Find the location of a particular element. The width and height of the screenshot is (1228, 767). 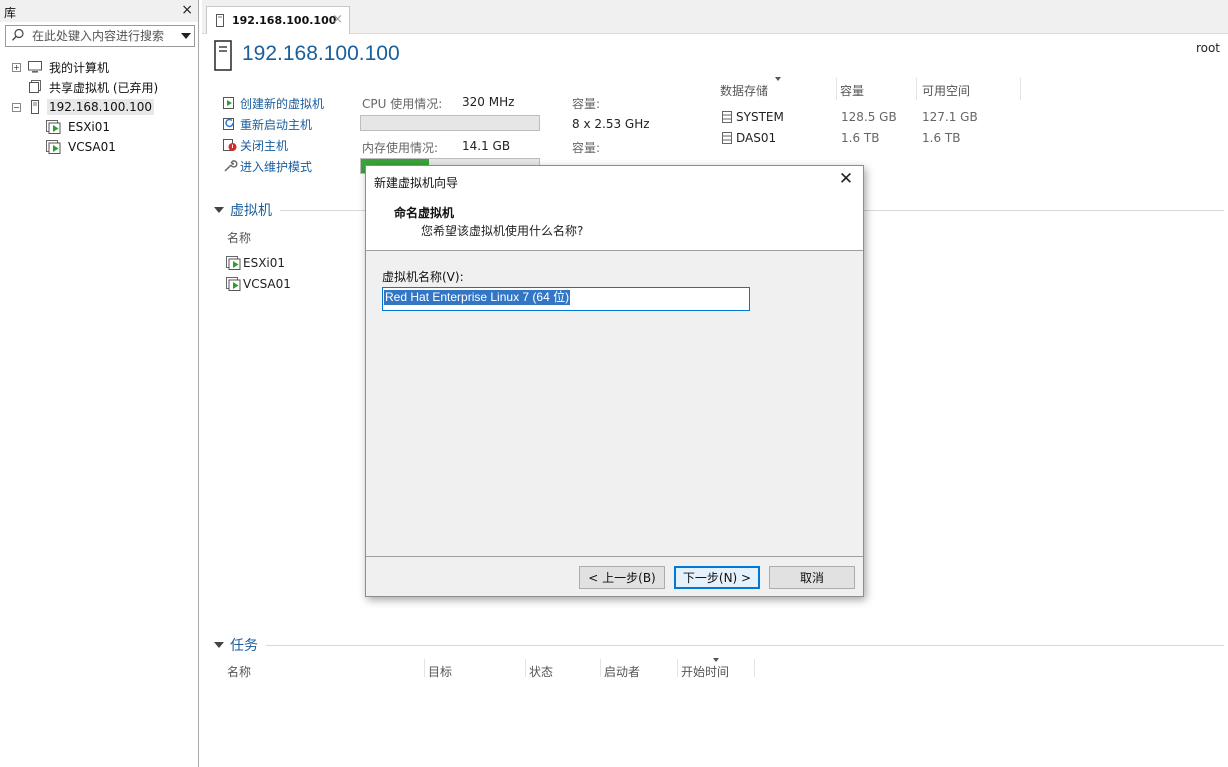

tree-item-vcsa01: VCSA01 is located at coordinates (82, 147).